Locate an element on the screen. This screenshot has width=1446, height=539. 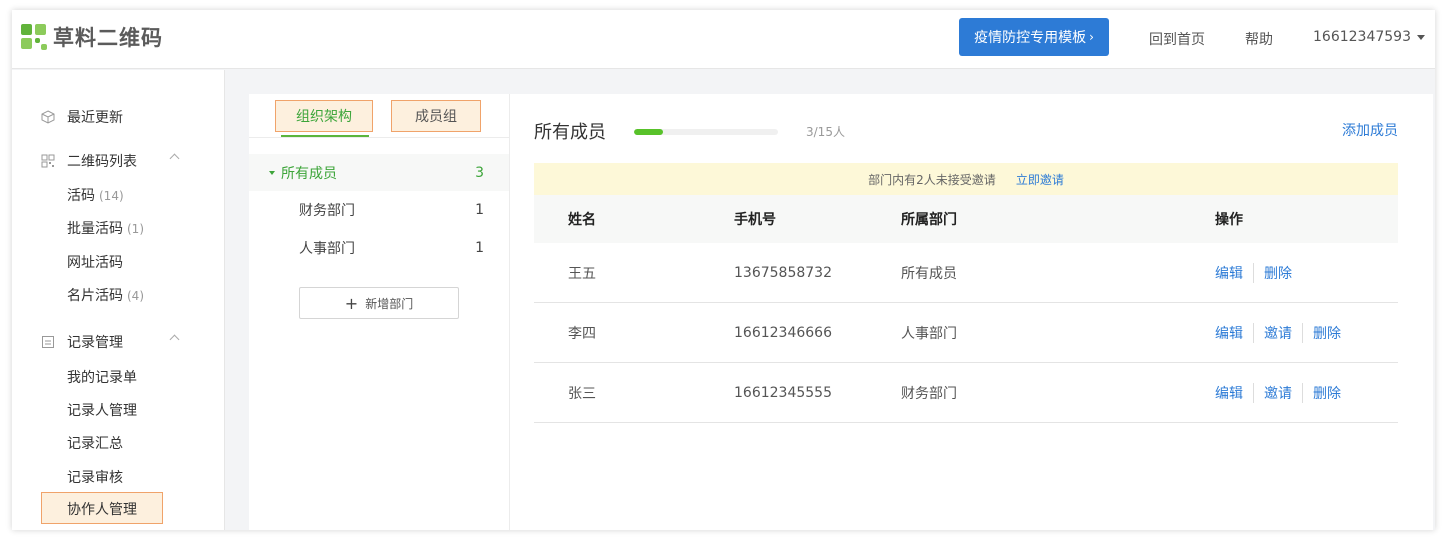
sidebar-group-label: 记录管理 is located at coordinates (95, 343).